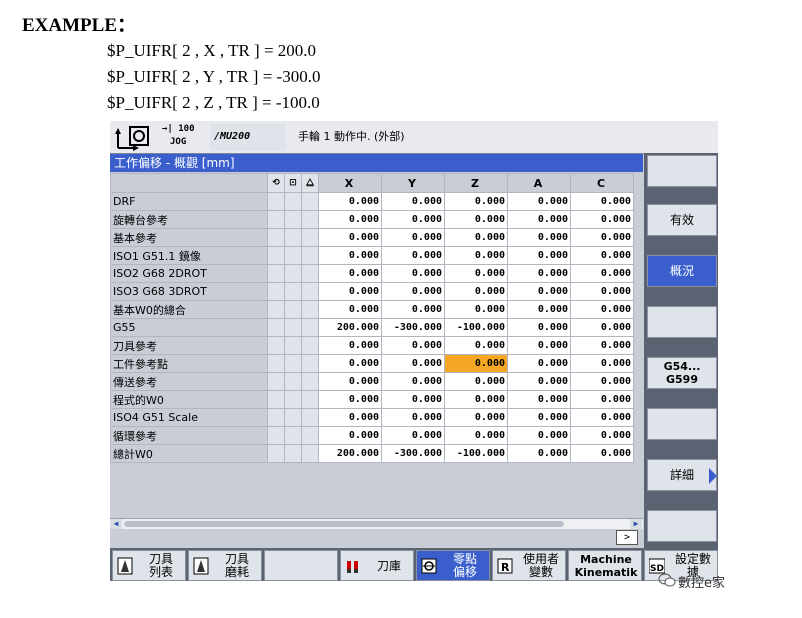 This screenshot has width=802, height=618. I want to click on table-row: ISO2 G68 2DROT 0.000 0.000 0.000 0.000 0.000, so click(372, 273).